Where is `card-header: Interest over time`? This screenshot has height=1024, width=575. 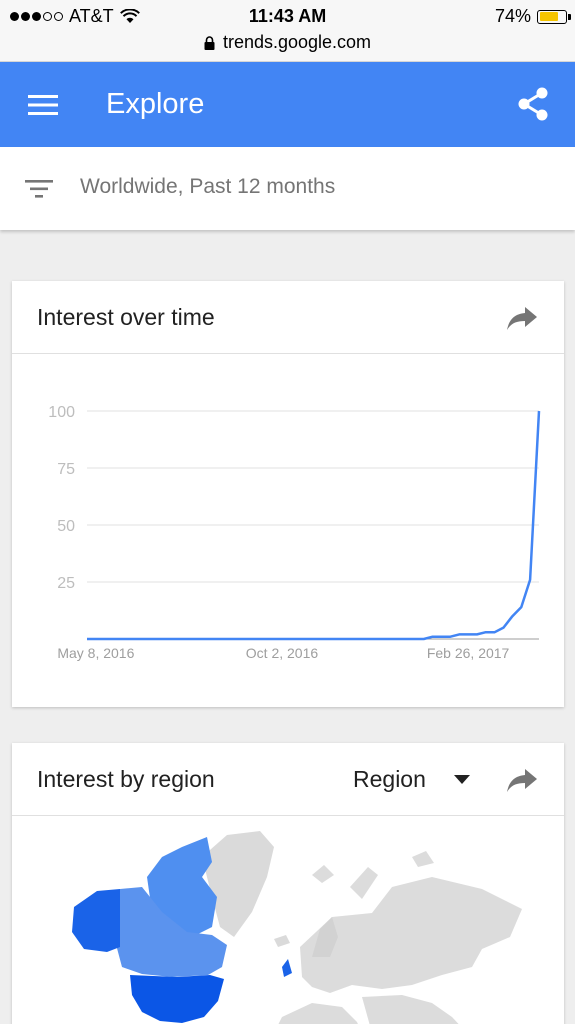
card-header: Interest over time is located at coordinates (288, 317).